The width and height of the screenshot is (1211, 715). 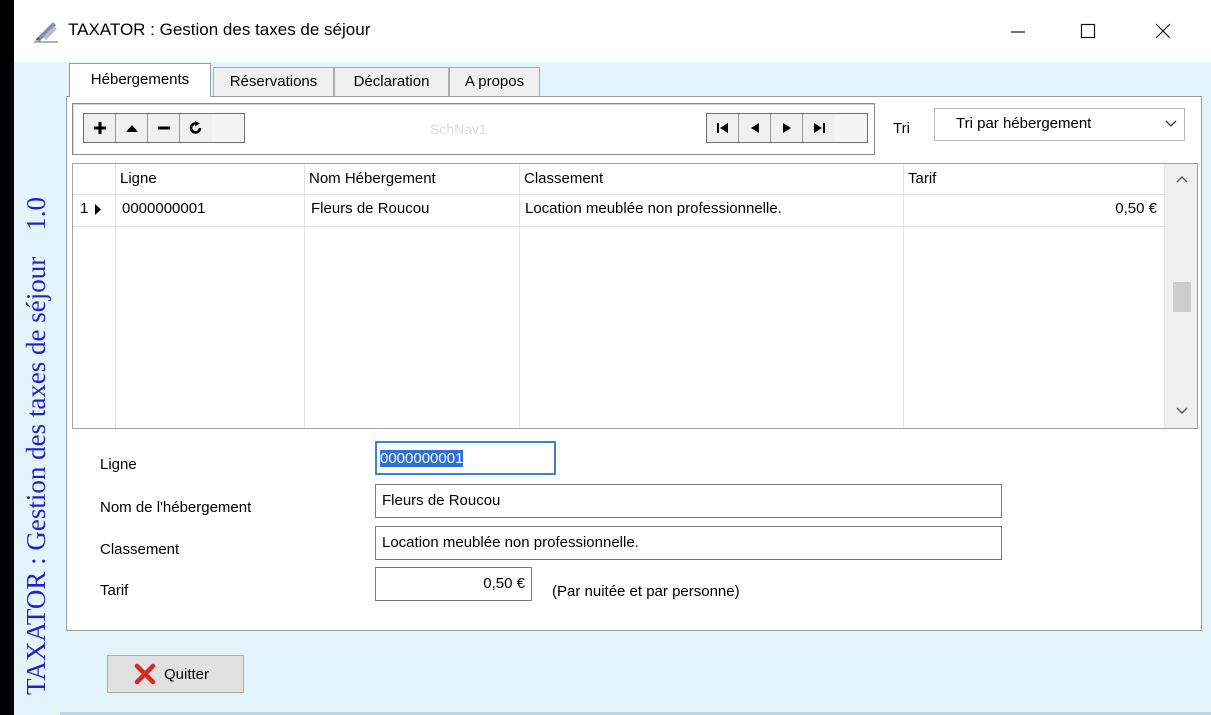 I want to click on last-record-button, so click(x=819, y=128).